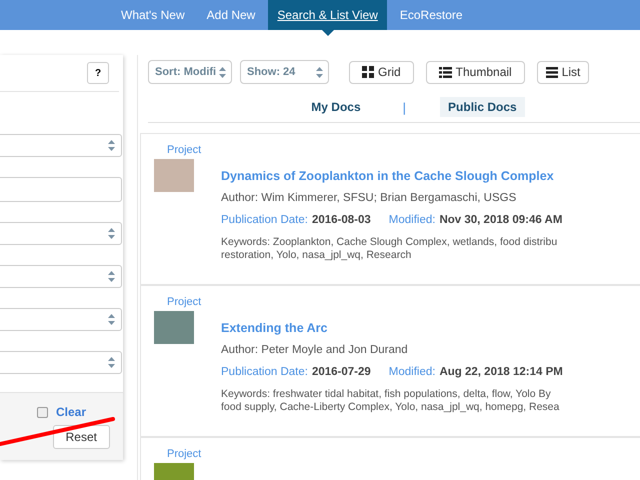  Describe the element at coordinates (98, 73) in the screenshot. I see `help-button: ?` at that location.